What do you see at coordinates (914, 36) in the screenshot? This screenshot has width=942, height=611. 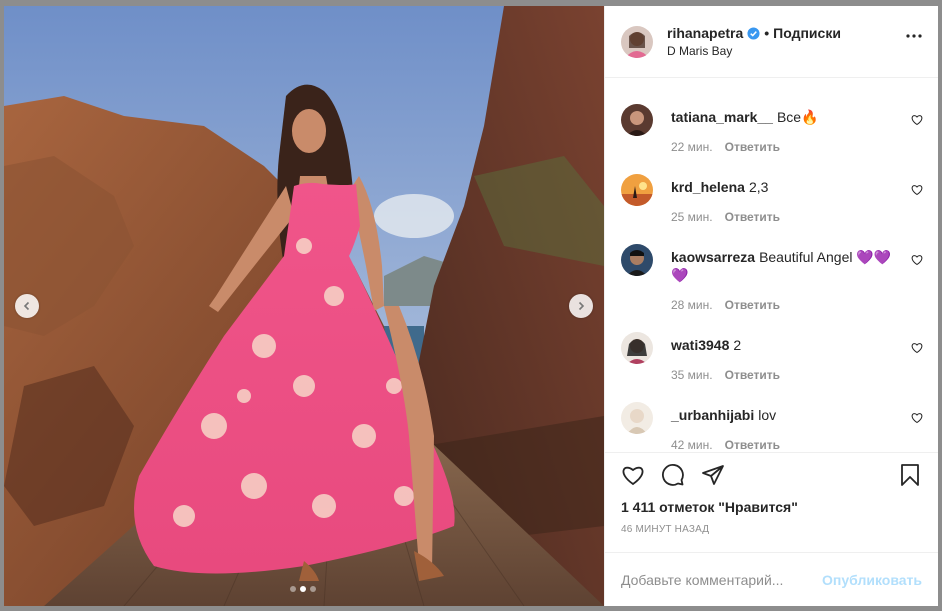 I see `more-options-icon` at bounding box center [914, 36].